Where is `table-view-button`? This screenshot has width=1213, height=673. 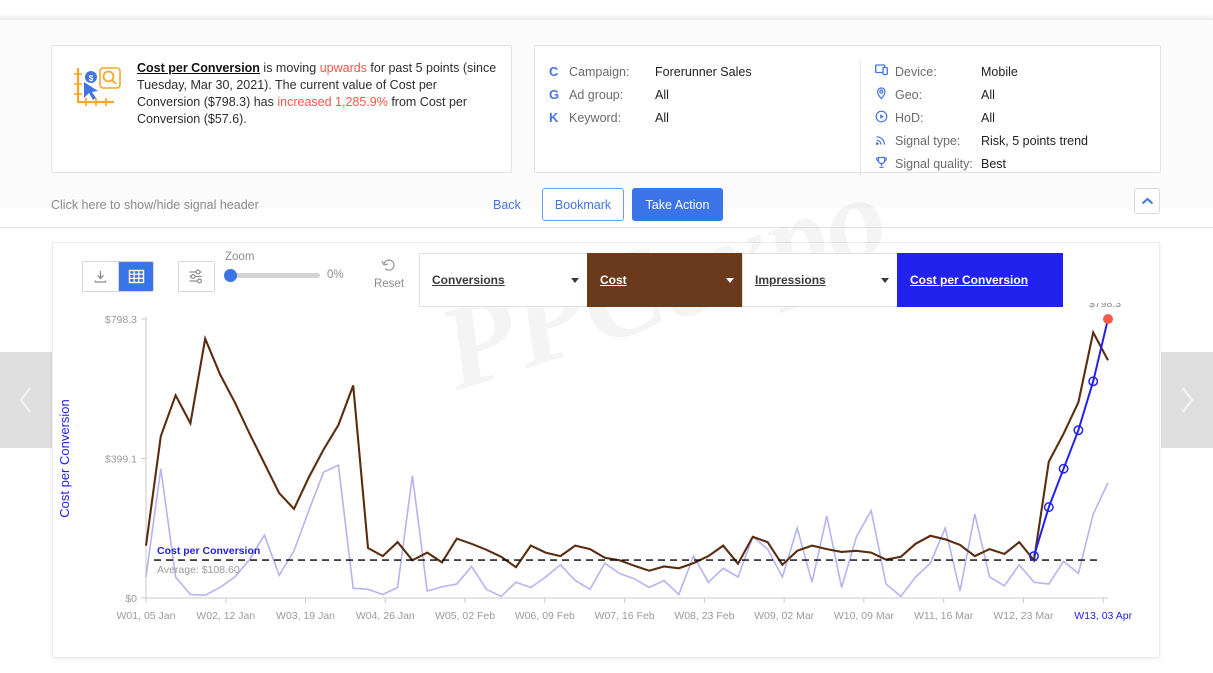
table-view-button is located at coordinates (135, 276).